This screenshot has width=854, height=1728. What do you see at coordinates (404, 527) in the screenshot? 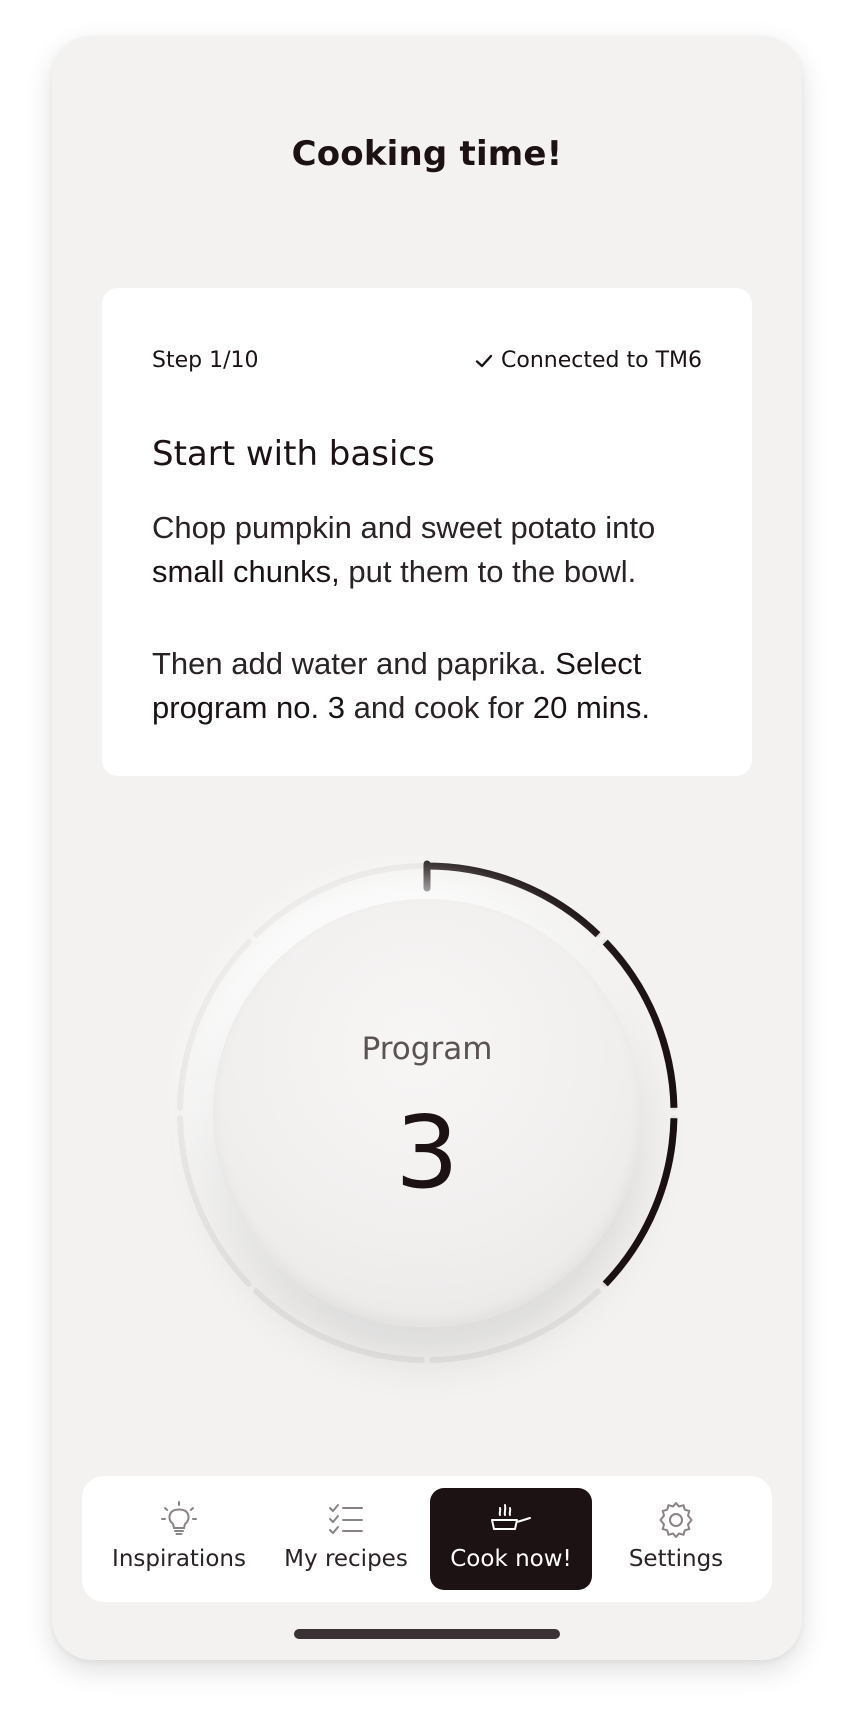
I see `instruction-text: Chop pumpkin and sweet potato into` at bounding box center [404, 527].